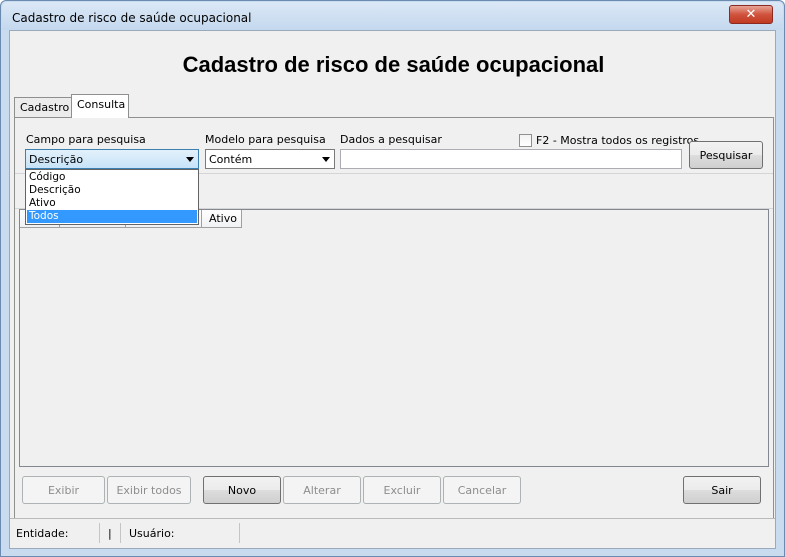 Image resolution: width=785 pixels, height=557 pixels. What do you see at coordinates (112, 159) in the screenshot?
I see `campo-pesquisa-select: Descrição` at bounding box center [112, 159].